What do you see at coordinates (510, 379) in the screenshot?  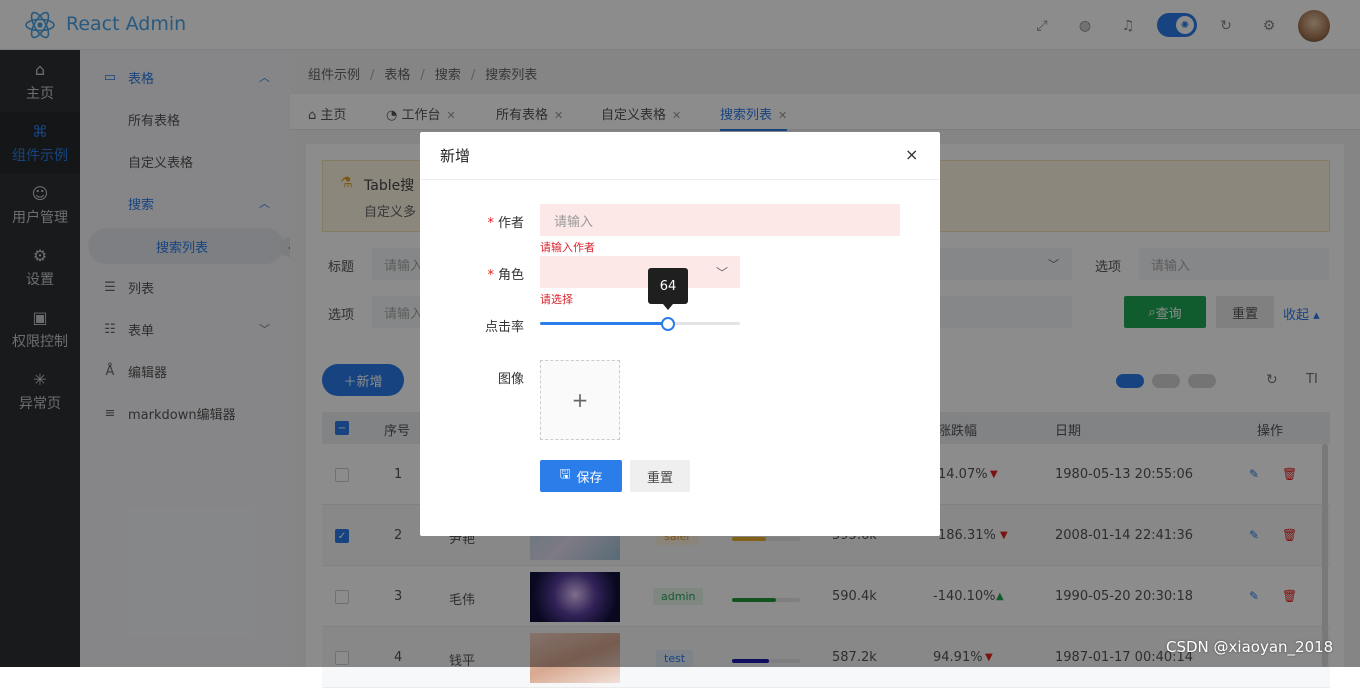 I see `image-label: 图像` at bounding box center [510, 379].